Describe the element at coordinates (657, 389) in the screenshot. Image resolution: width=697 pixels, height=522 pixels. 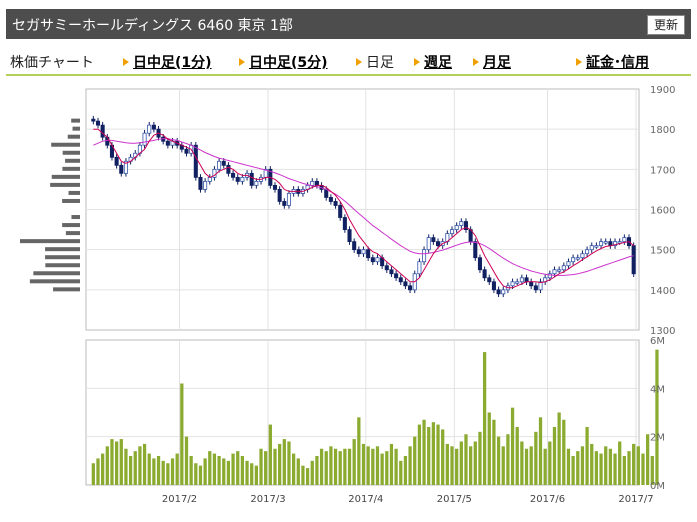
I see `volume-tick-label: 4M` at that location.